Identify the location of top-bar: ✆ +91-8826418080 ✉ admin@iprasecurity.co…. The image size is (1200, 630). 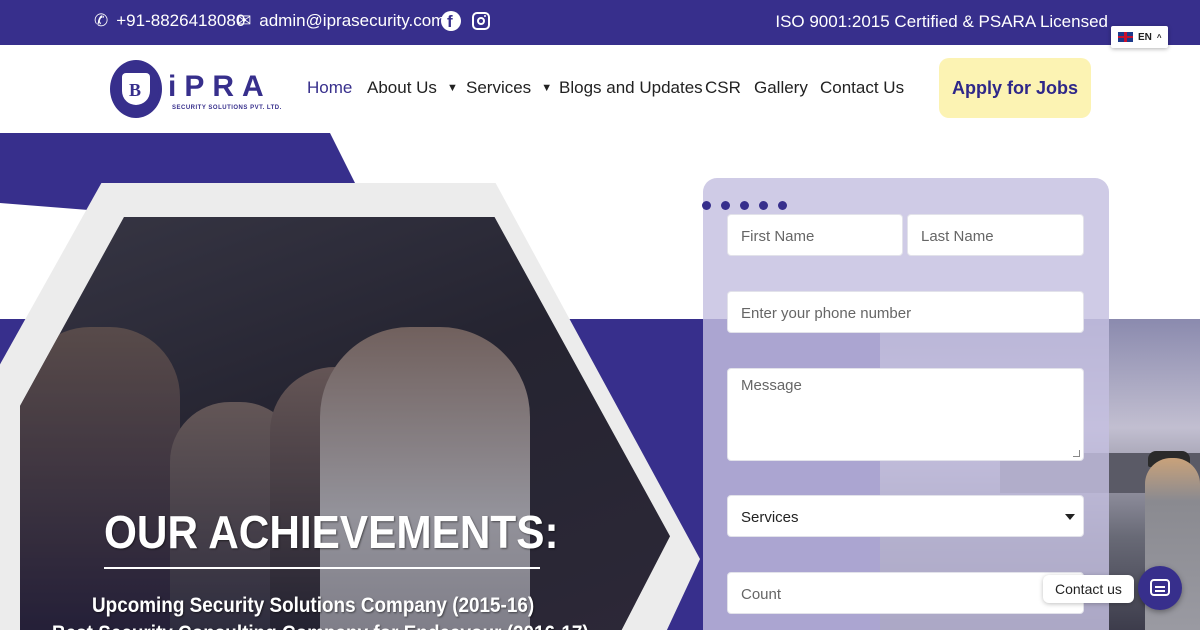
(600, 22).